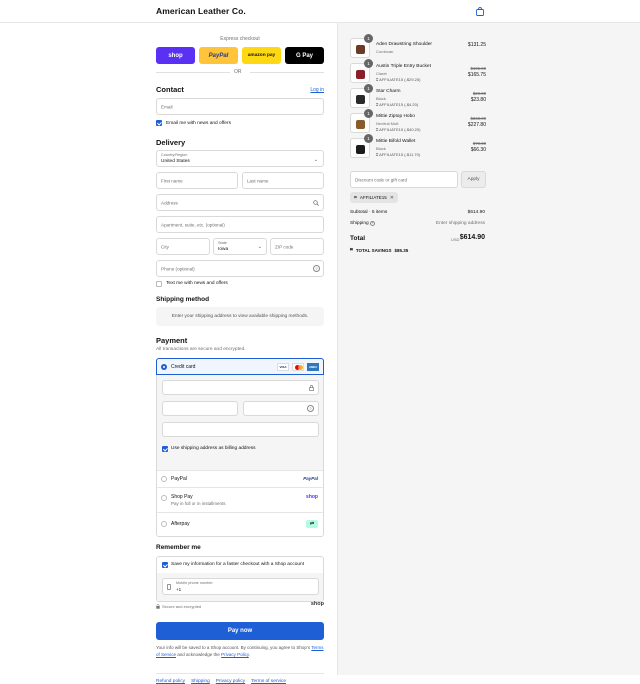 The image size is (640, 684). Describe the element at coordinates (283, 180) in the screenshot. I see `last-name-field: Last name` at that location.